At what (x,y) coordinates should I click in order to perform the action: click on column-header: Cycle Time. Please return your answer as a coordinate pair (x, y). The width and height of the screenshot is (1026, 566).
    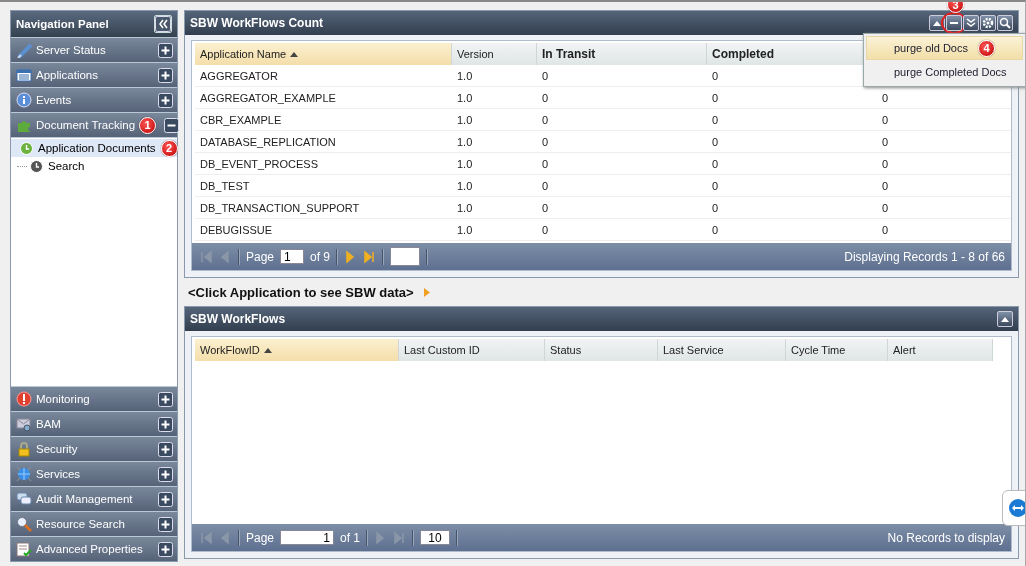
    Looking at the image, I should click on (837, 350).